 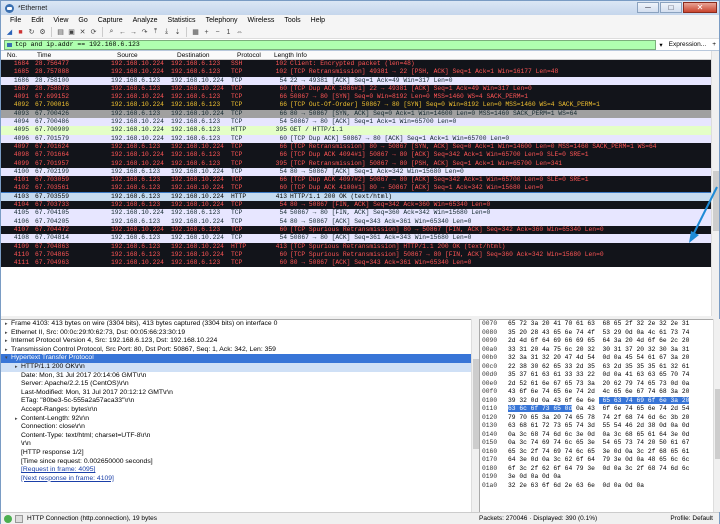 What do you see at coordinates (237, 376) in the screenshot?
I see `detail-tree-row: Date: Mon, 31 Jul 2017 20:14:06 GMT\r\n` at bounding box center [237, 376].